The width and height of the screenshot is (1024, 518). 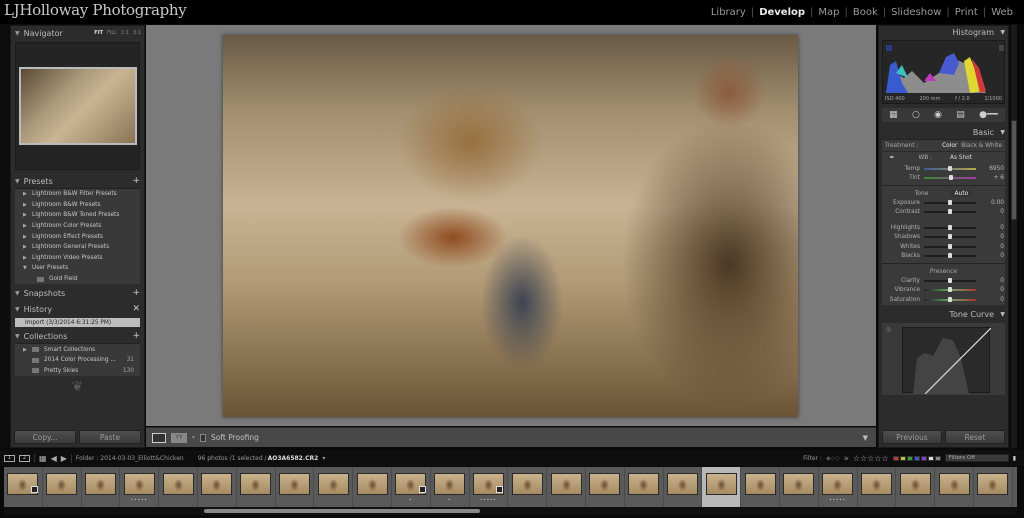 What do you see at coordinates (782, 12) in the screenshot?
I see `module-develop: Develop` at bounding box center [782, 12].